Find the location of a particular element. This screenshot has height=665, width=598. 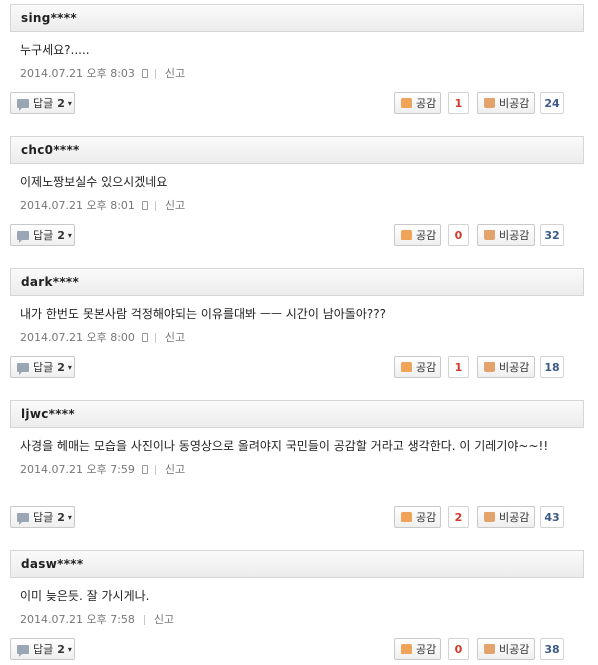

comment-actions: 답글 2 ▾ 공감 0 비공감 38 is located at coordinates (304, 649).